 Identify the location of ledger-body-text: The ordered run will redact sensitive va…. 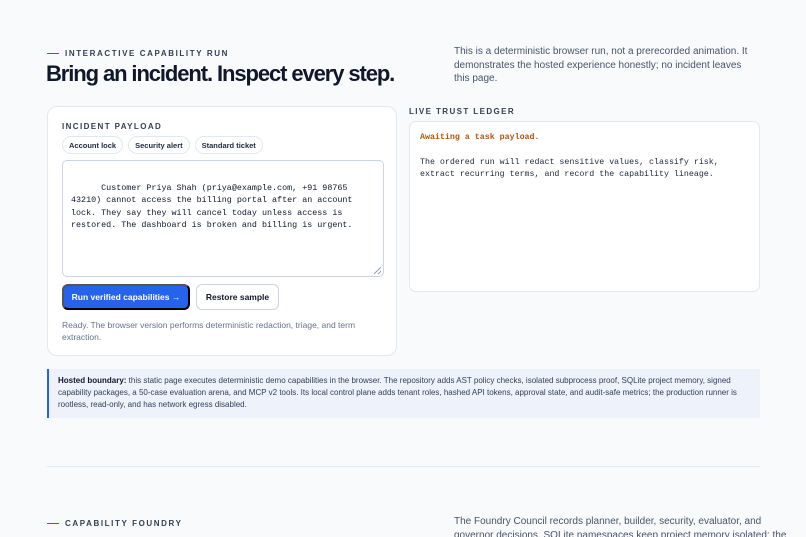
(569, 168).